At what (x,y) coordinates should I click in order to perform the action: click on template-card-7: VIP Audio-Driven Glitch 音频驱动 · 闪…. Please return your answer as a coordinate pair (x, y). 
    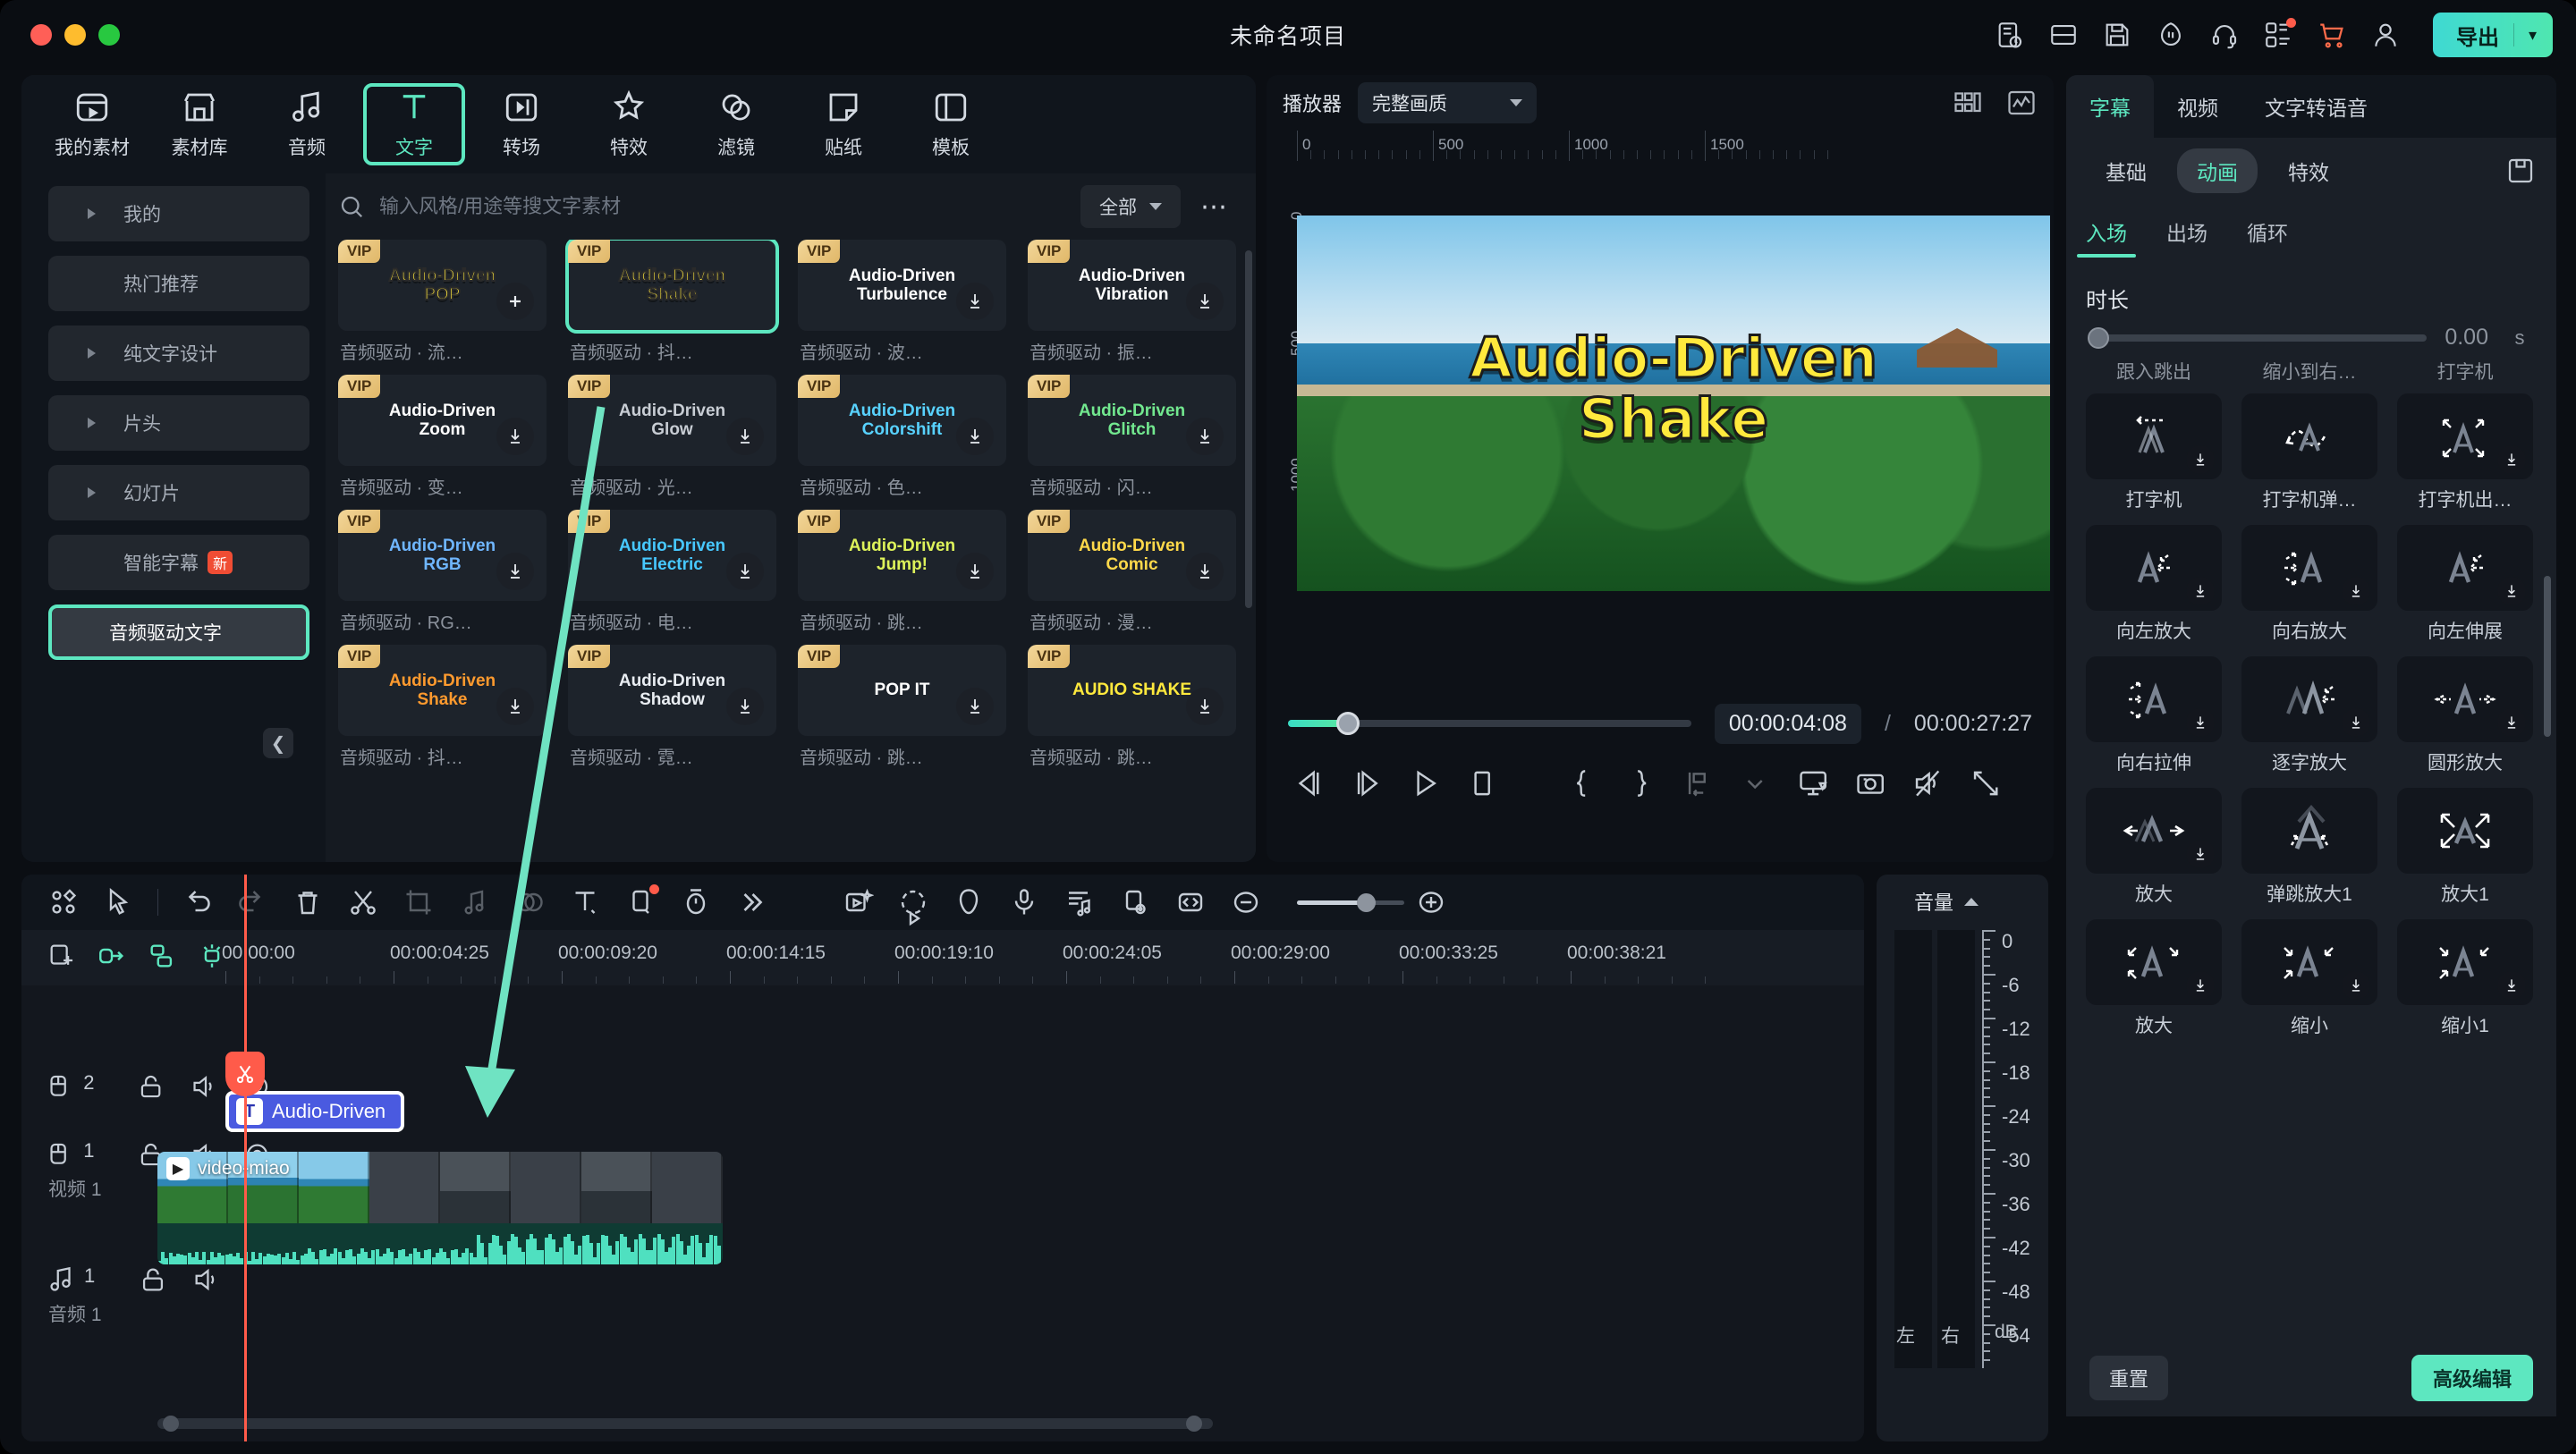
    Looking at the image, I should click on (1132, 438).